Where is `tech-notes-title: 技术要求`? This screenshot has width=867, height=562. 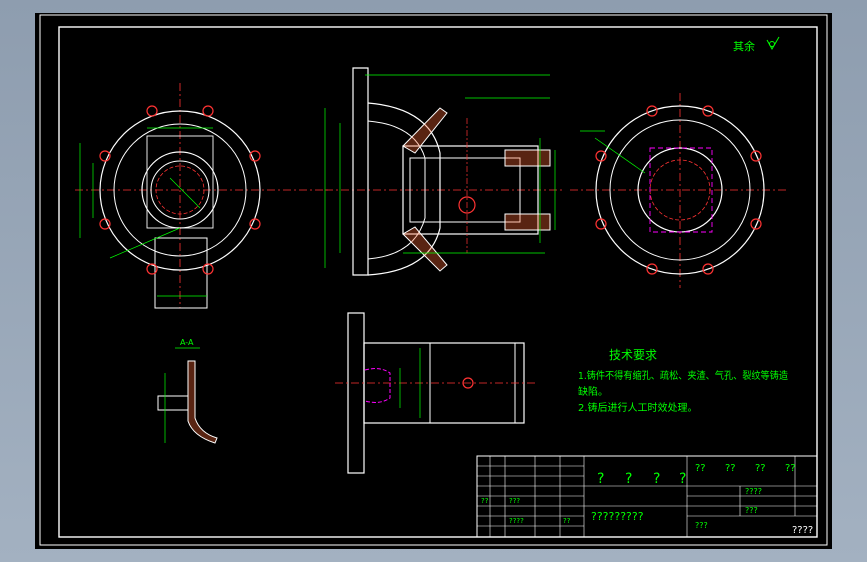 tech-notes-title: 技术要求 is located at coordinates (633, 355).